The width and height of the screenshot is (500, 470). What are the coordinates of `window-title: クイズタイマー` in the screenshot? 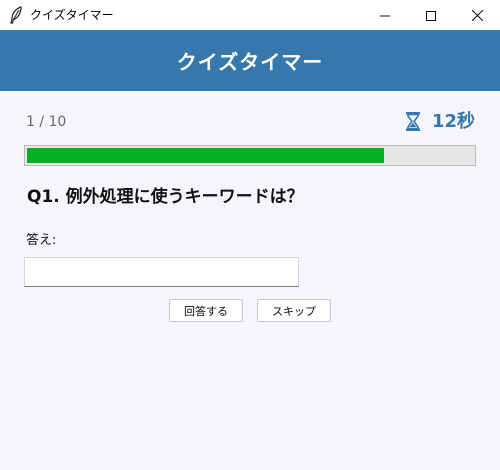 It's located at (72, 15).